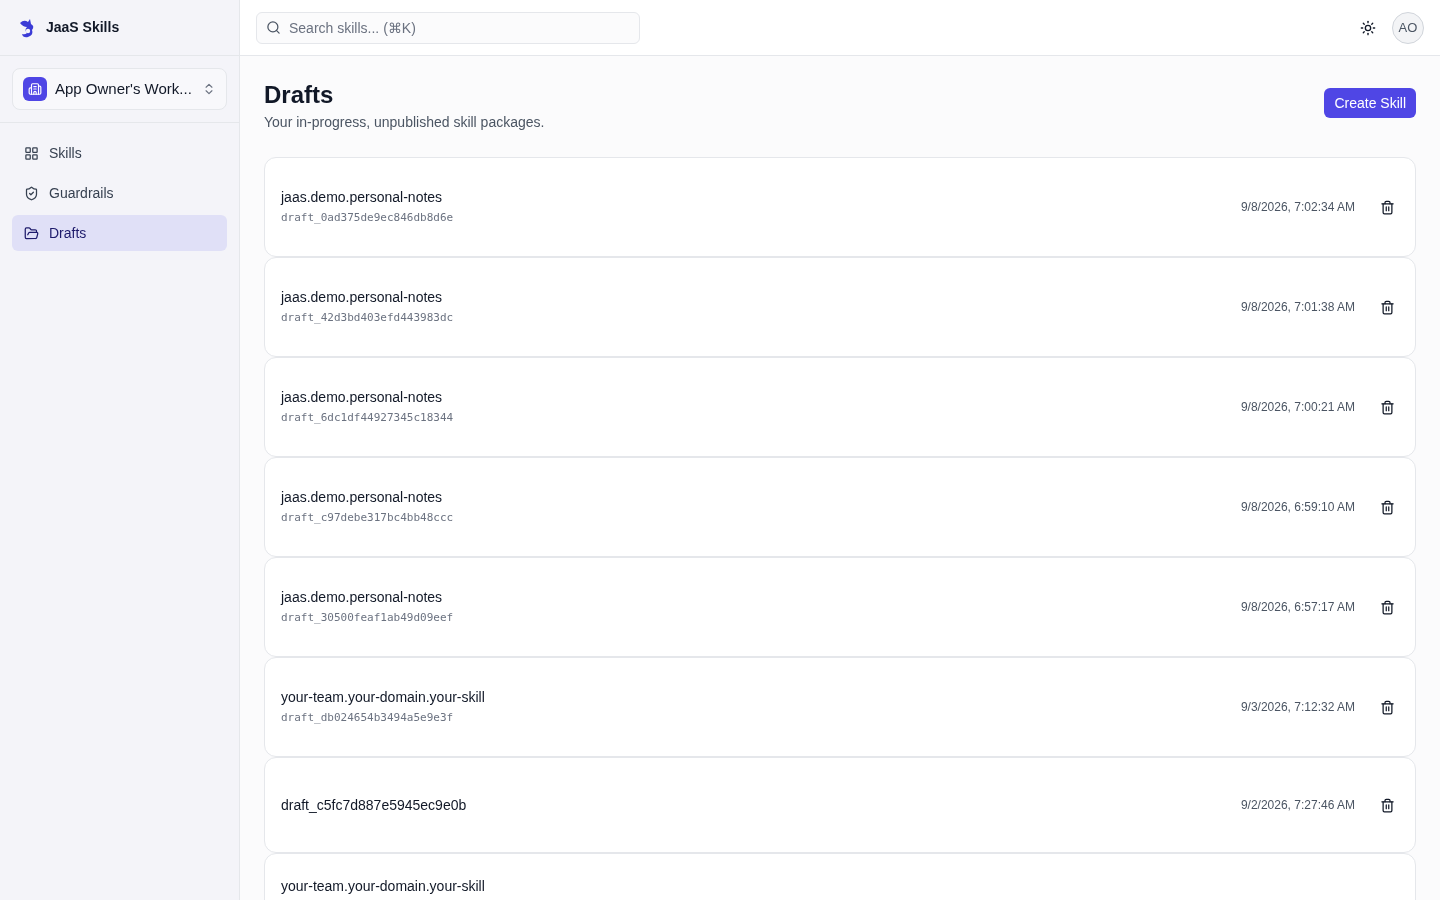  What do you see at coordinates (374, 805) in the screenshot?
I see `draft-name: draft_c5fc7d887e5945ec9e0b` at bounding box center [374, 805].